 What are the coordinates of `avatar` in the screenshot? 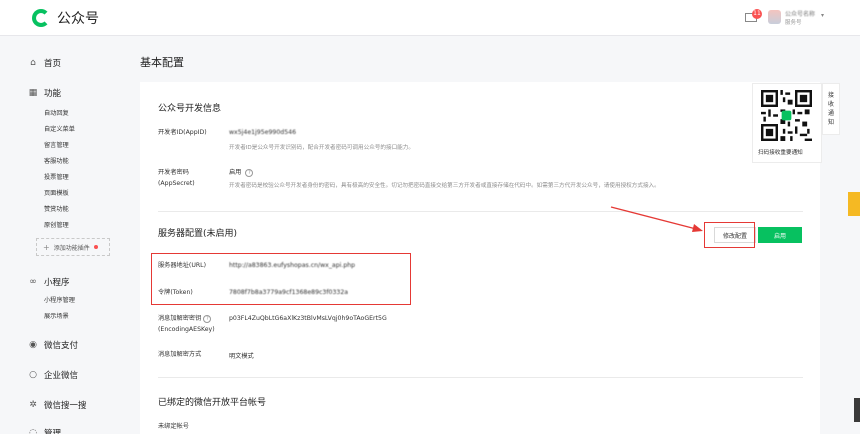 It's located at (774, 17).